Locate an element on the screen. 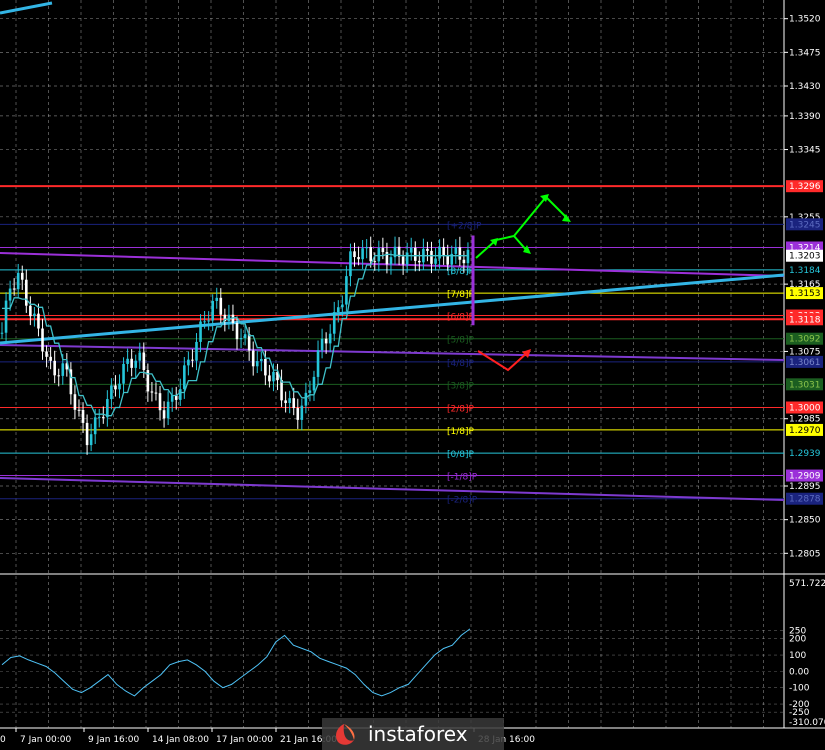 Image resolution: width=825 pixels, height=750 pixels. murrey-level-label: [1/8]P is located at coordinates (461, 432).